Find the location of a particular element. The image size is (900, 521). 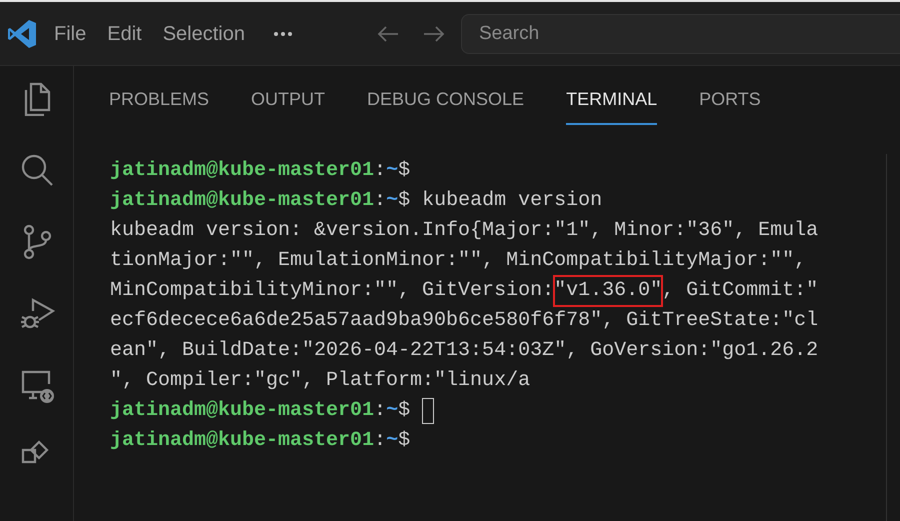

search-field: Search is located at coordinates (680, 34).